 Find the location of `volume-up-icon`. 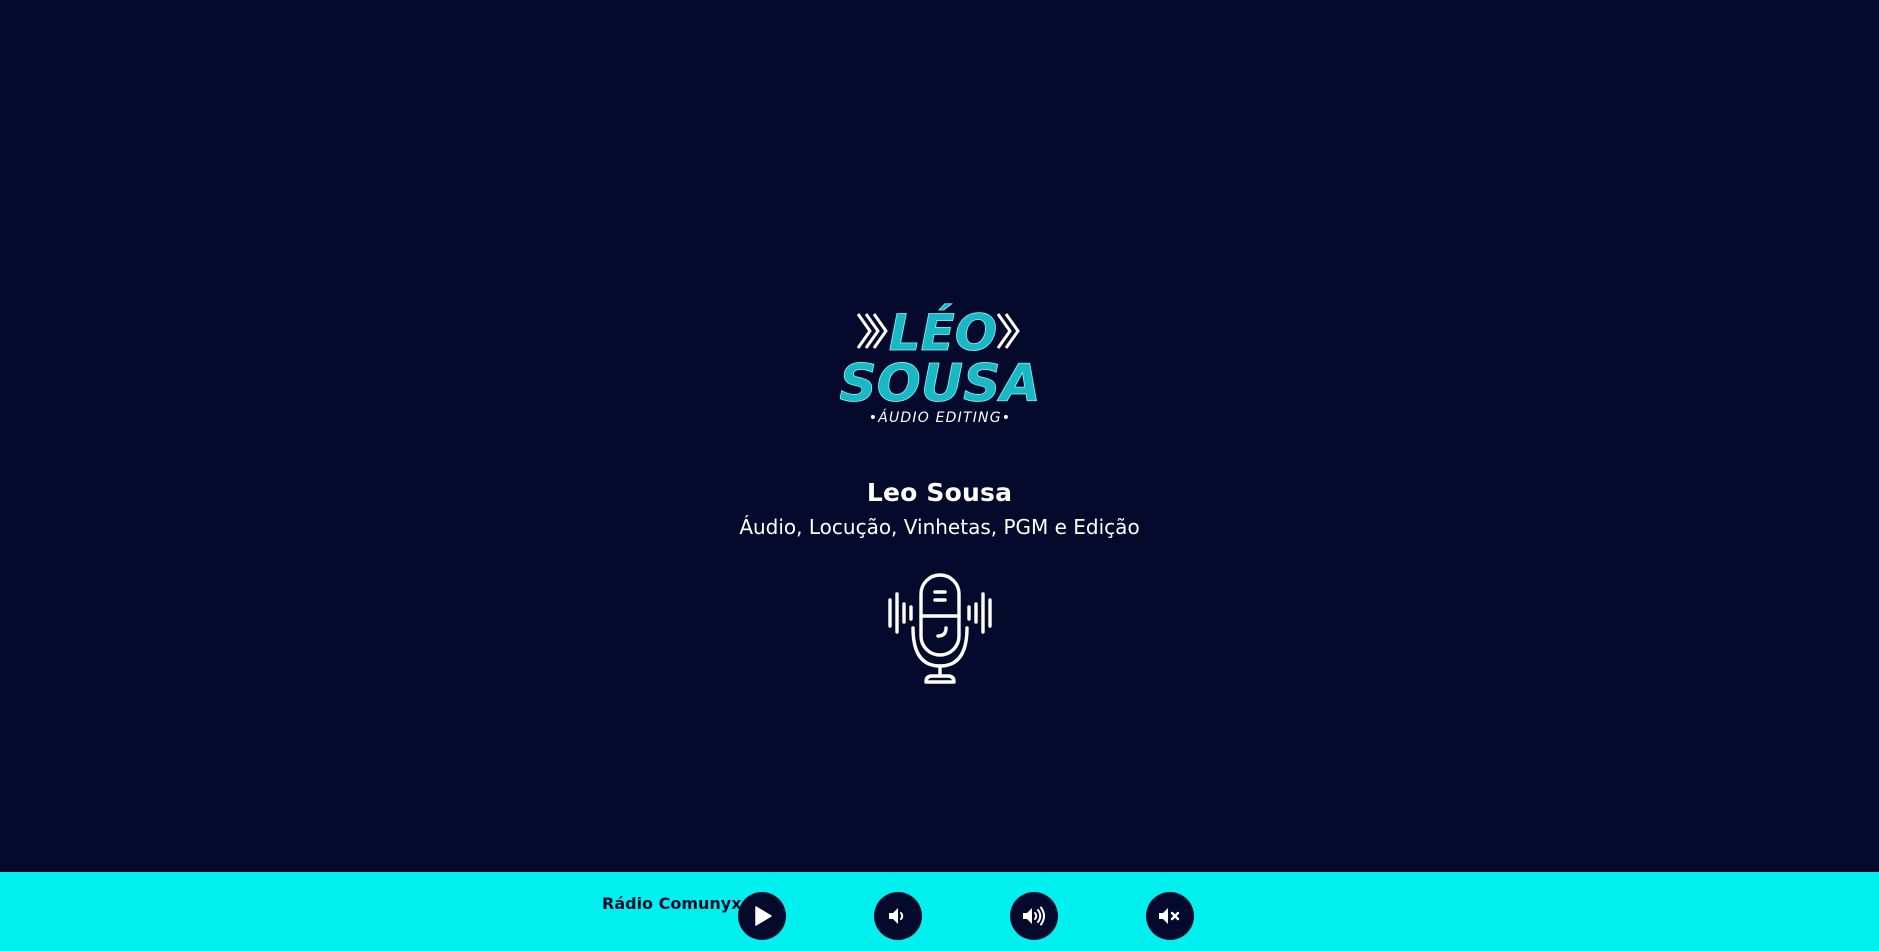

volume-up-icon is located at coordinates (1034, 916).